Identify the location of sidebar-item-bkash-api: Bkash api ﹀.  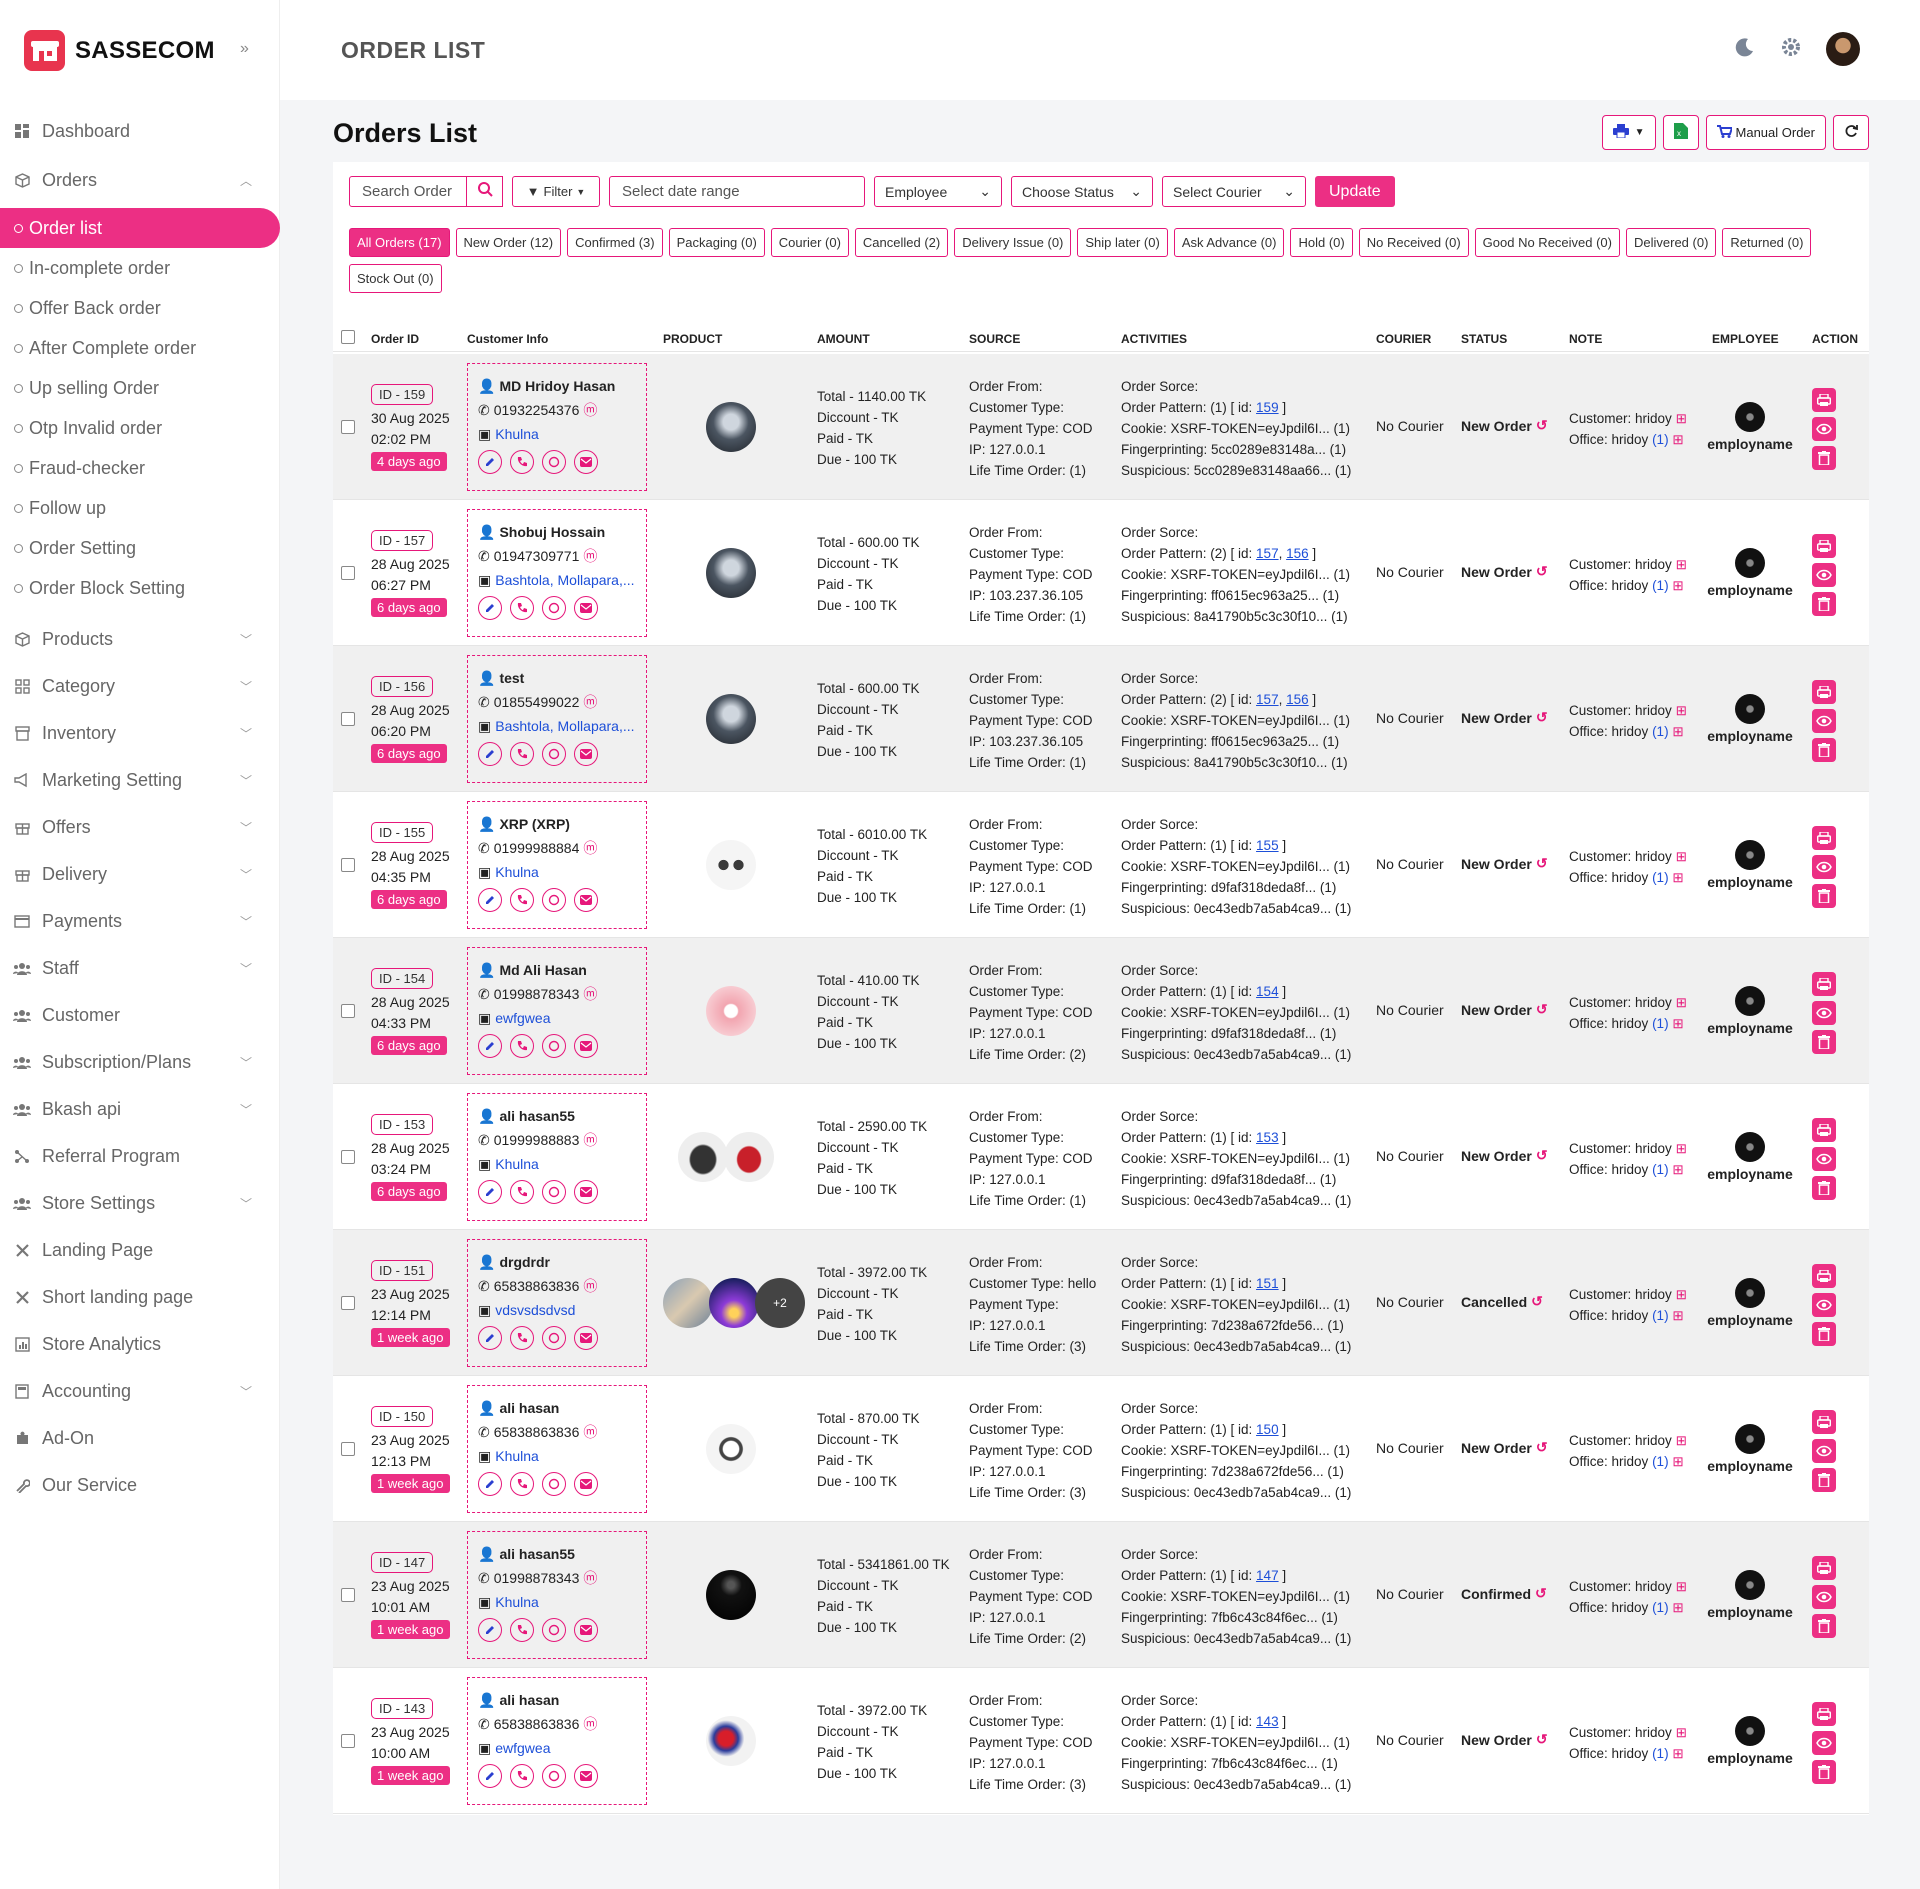
(140, 1109).